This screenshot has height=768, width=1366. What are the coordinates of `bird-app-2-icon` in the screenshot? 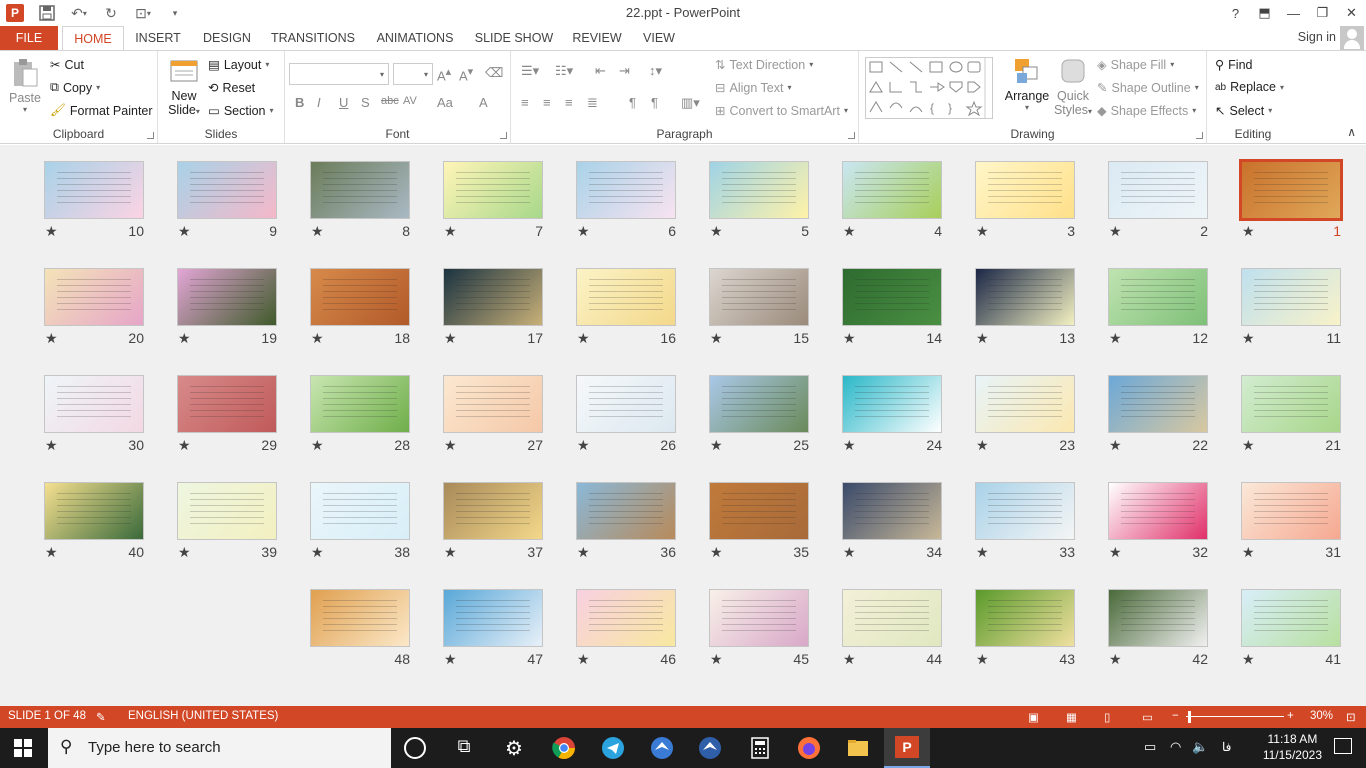 It's located at (710, 748).